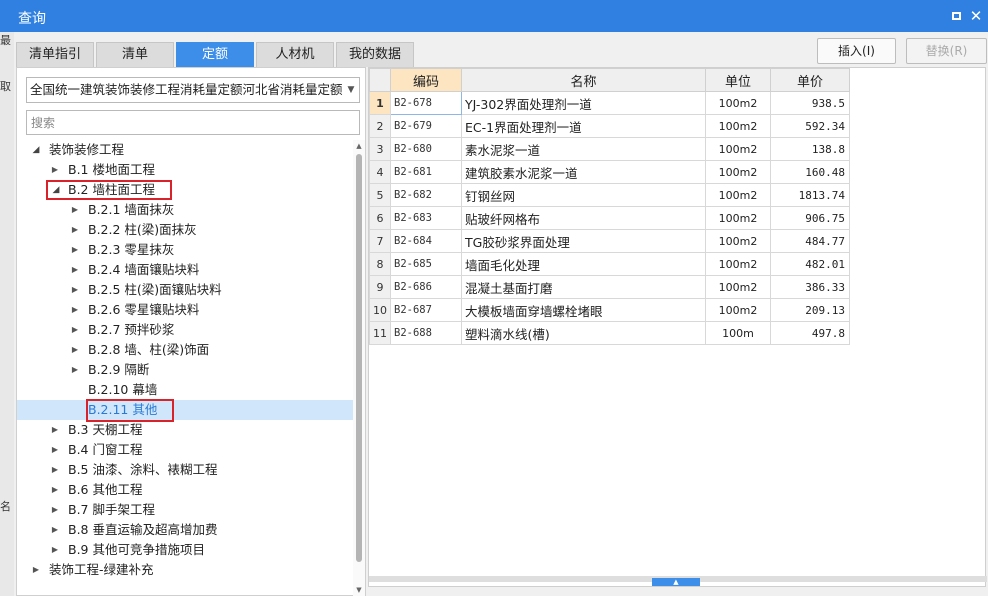 This screenshot has height=596, width=988. Describe the element at coordinates (185, 510) in the screenshot. I see `tree-node-b7: ▶ B.7 脚手架工程` at that location.